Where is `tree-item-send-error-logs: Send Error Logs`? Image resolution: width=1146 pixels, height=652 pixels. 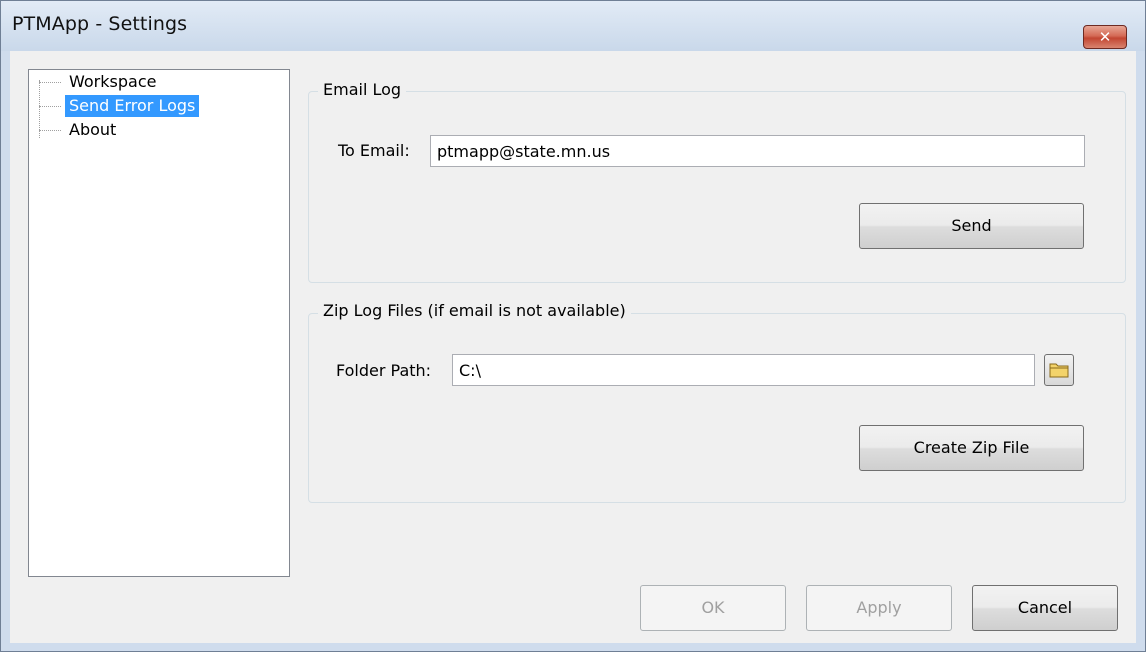
tree-item-send-error-logs: Send Error Logs is located at coordinates (149, 106).